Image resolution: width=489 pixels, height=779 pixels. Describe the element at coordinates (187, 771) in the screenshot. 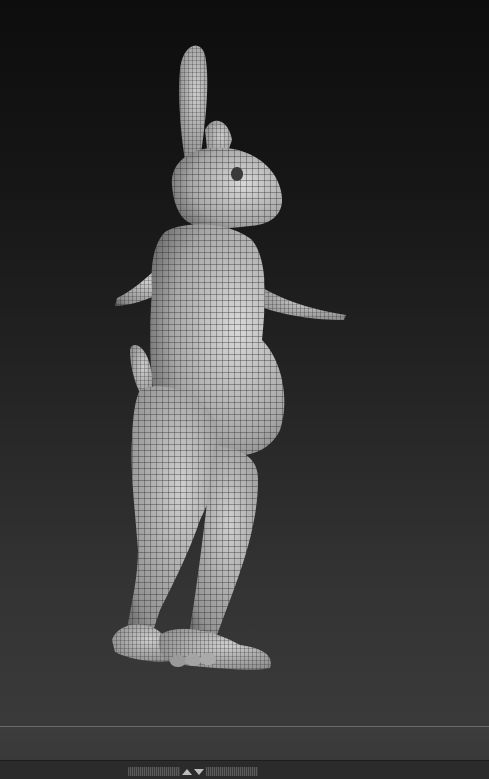

I see `triangle-up-icon` at that location.